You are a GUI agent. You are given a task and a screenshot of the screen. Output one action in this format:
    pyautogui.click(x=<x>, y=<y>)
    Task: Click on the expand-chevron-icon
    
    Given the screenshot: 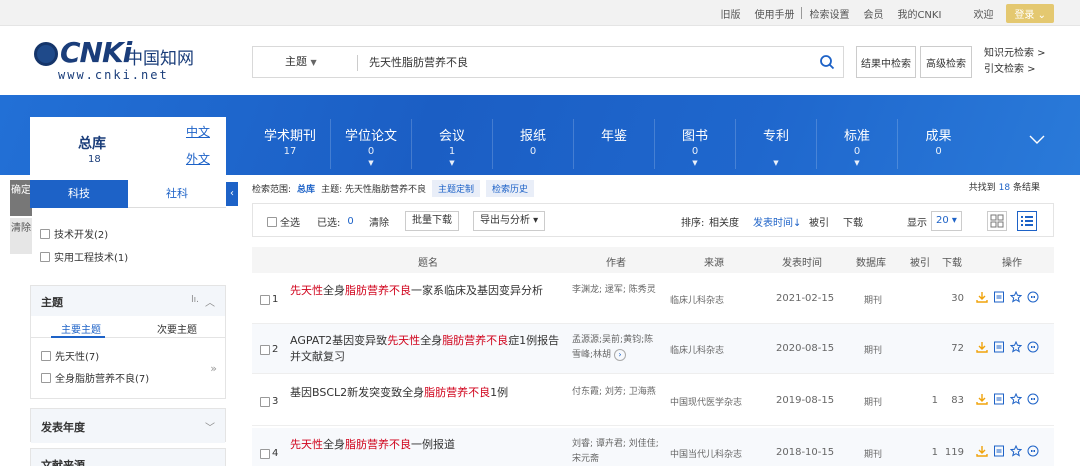 What is the action you would take?
    pyautogui.click(x=1037, y=140)
    